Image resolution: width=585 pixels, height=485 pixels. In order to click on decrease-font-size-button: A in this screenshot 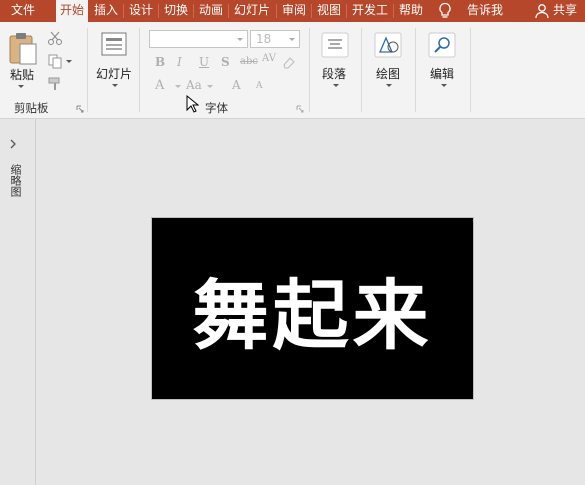, I will do `click(259, 86)`.